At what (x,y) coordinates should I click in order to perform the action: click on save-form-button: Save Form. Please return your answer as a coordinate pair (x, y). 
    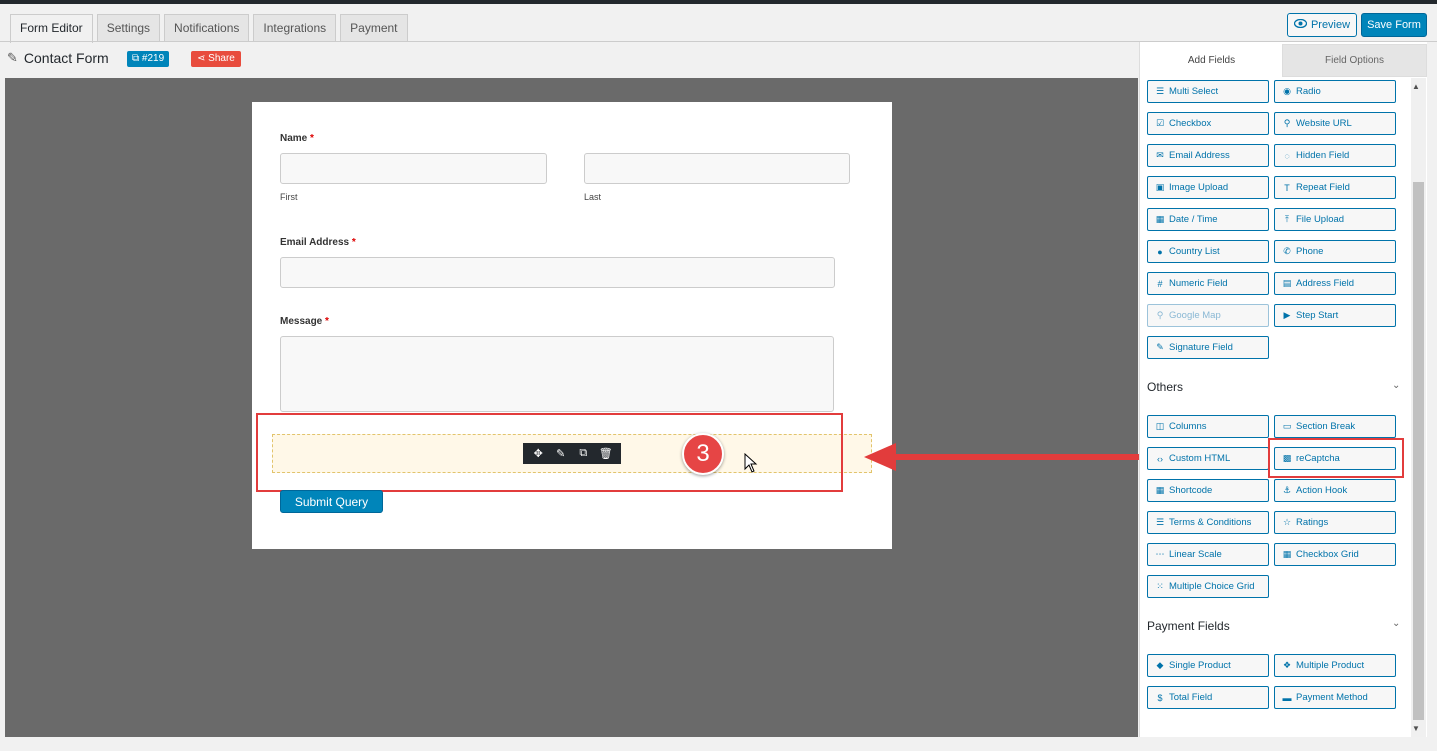
    Looking at the image, I should click on (1394, 25).